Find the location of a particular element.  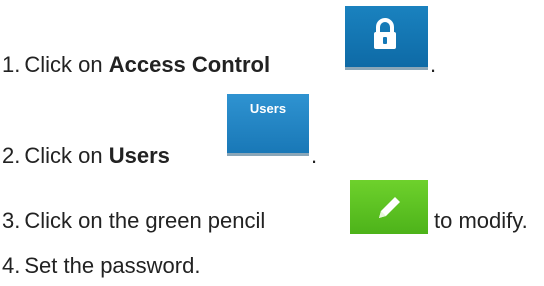

users-button: Users is located at coordinates (268, 125).